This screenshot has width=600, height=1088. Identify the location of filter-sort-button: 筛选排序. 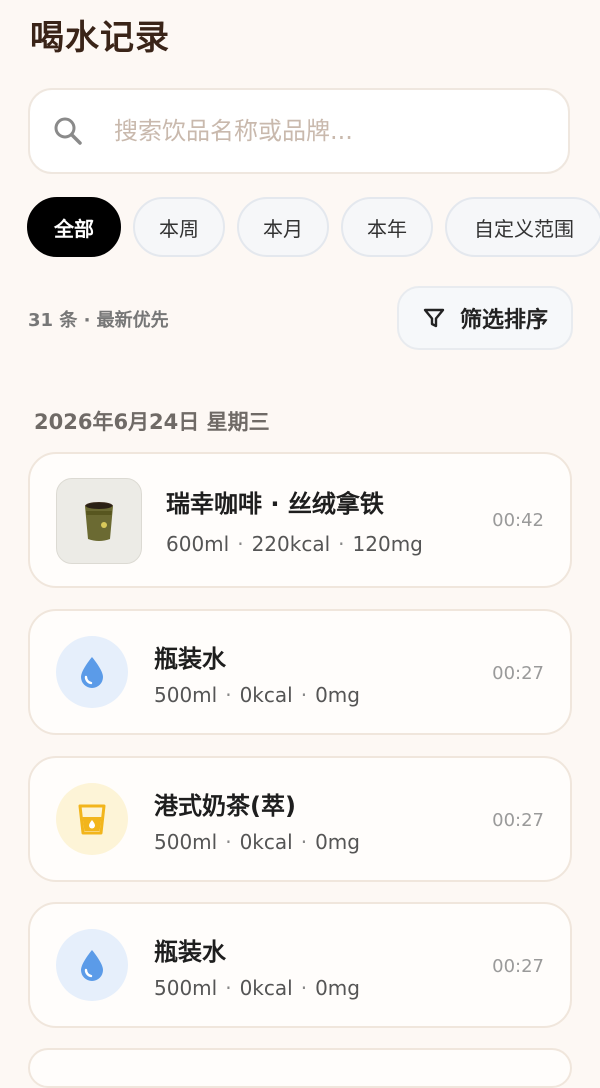
(485, 318).